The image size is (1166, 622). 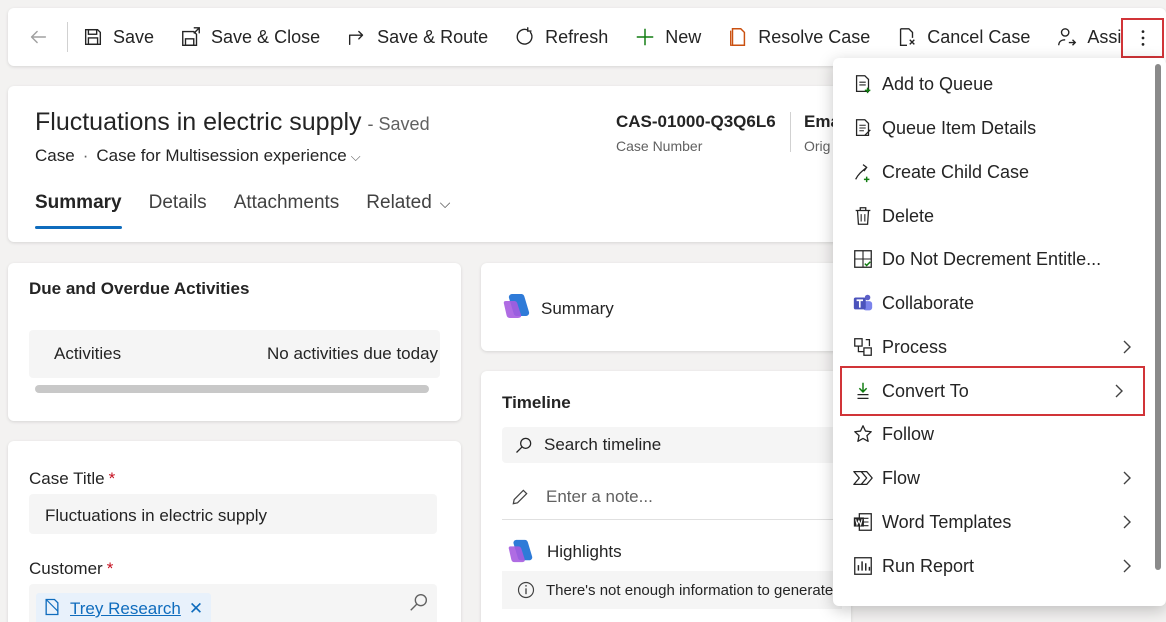 I want to click on star-icon, so click(x=863, y=434).